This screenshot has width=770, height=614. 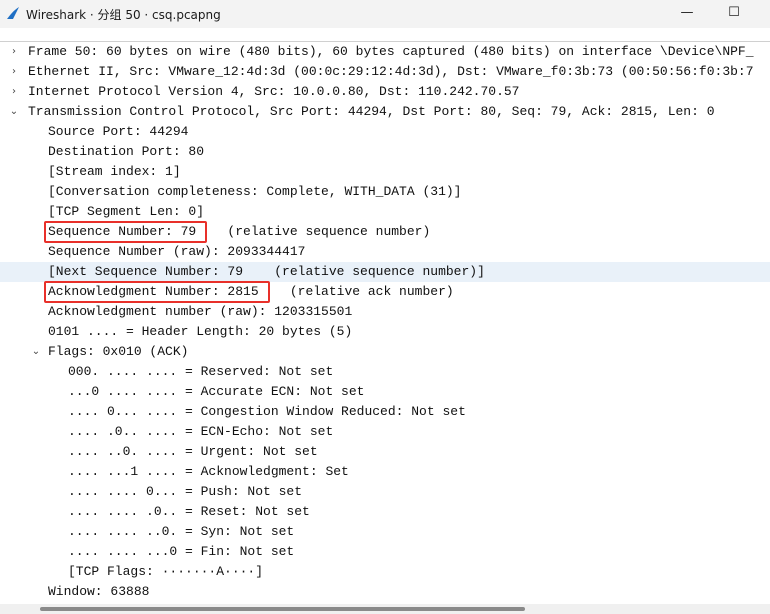 I want to click on title-bar: Wireshark · 分组 50 · csq.pcapng — ☐, so click(x=385, y=14).